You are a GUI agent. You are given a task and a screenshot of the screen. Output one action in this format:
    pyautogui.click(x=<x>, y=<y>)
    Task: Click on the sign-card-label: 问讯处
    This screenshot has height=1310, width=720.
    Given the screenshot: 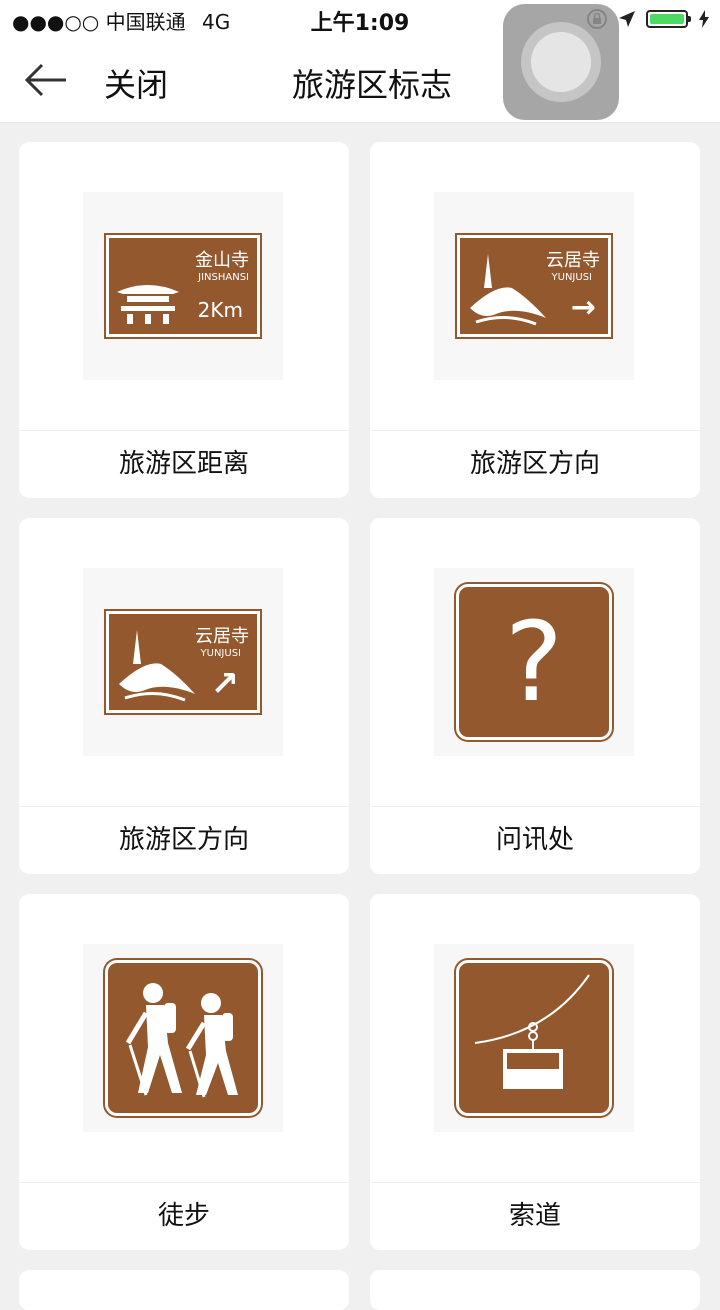 What is the action you would take?
    pyautogui.click(x=534, y=840)
    